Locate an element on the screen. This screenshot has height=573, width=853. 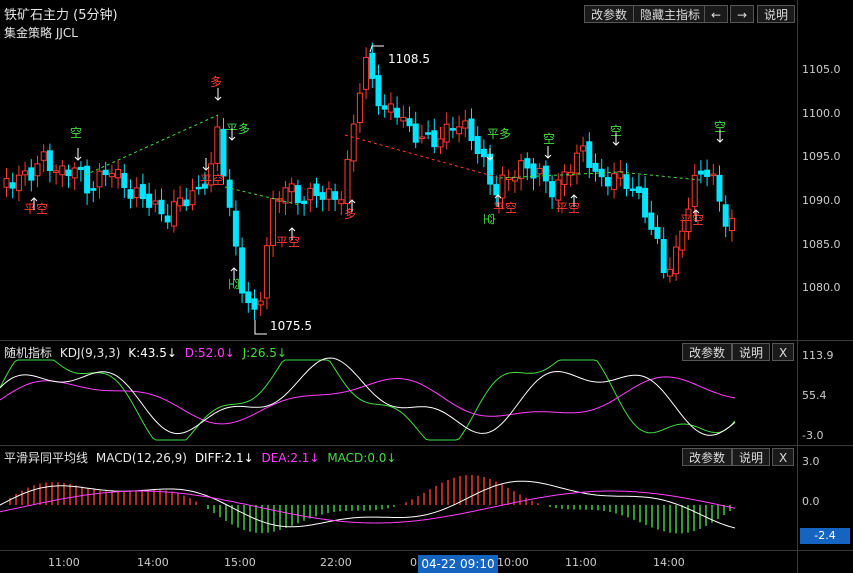
price-tick: 1080.0 is located at coordinates (821, 287).